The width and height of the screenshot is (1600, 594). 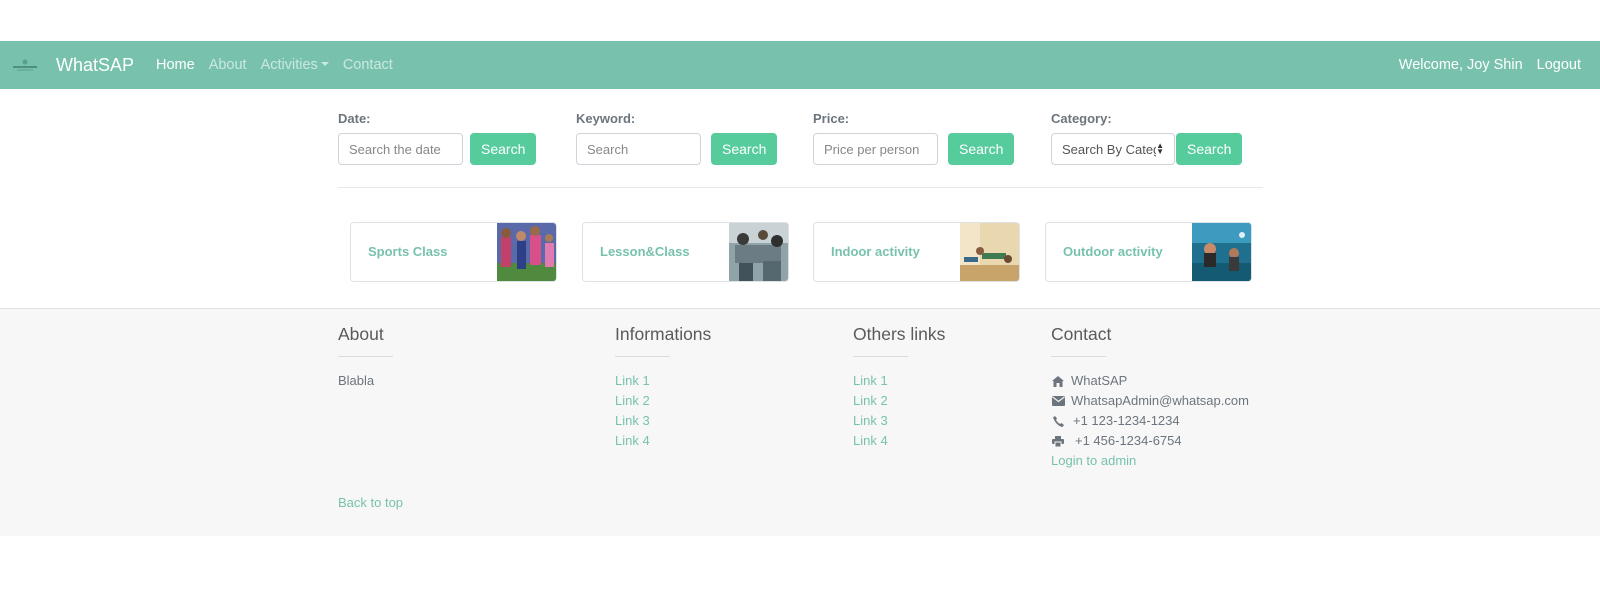 I want to click on footer-others-heading: Others links, so click(x=899, y=334).